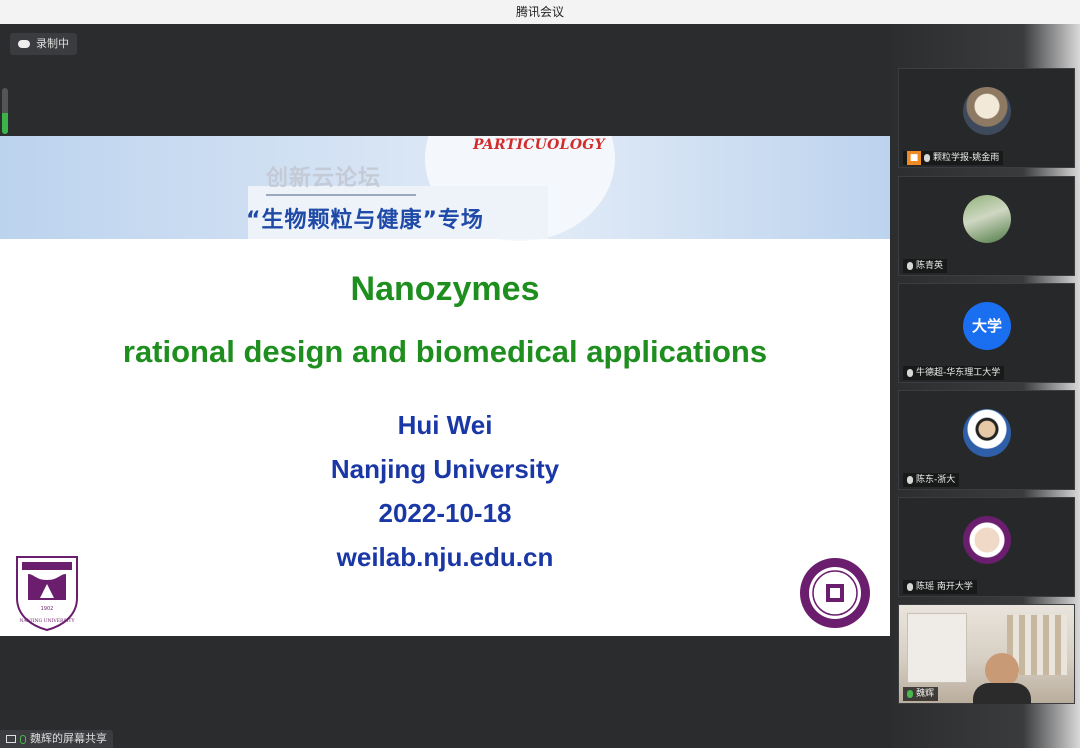 This screenshot has width=1080, height=748. What do you see at coordinates (925, 694) in the screenshot?
I see `participant-name: 魏辉` at bounding box center [925, 694].